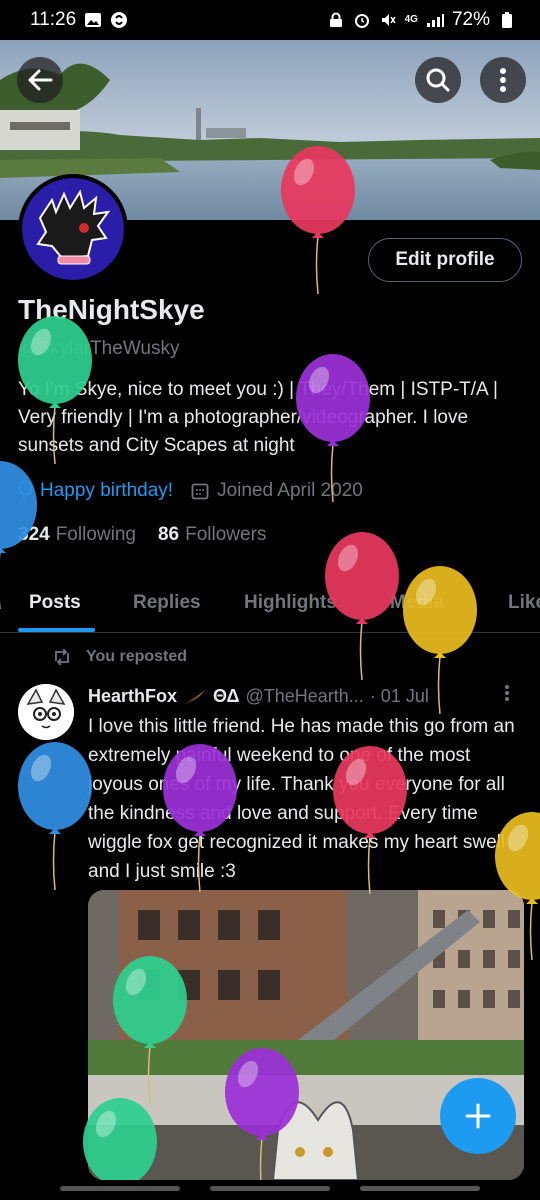 Image resolution: width=540 pixels, height=1200 pixels. I want to click on following-link: 324 Following, so click(77, 535).